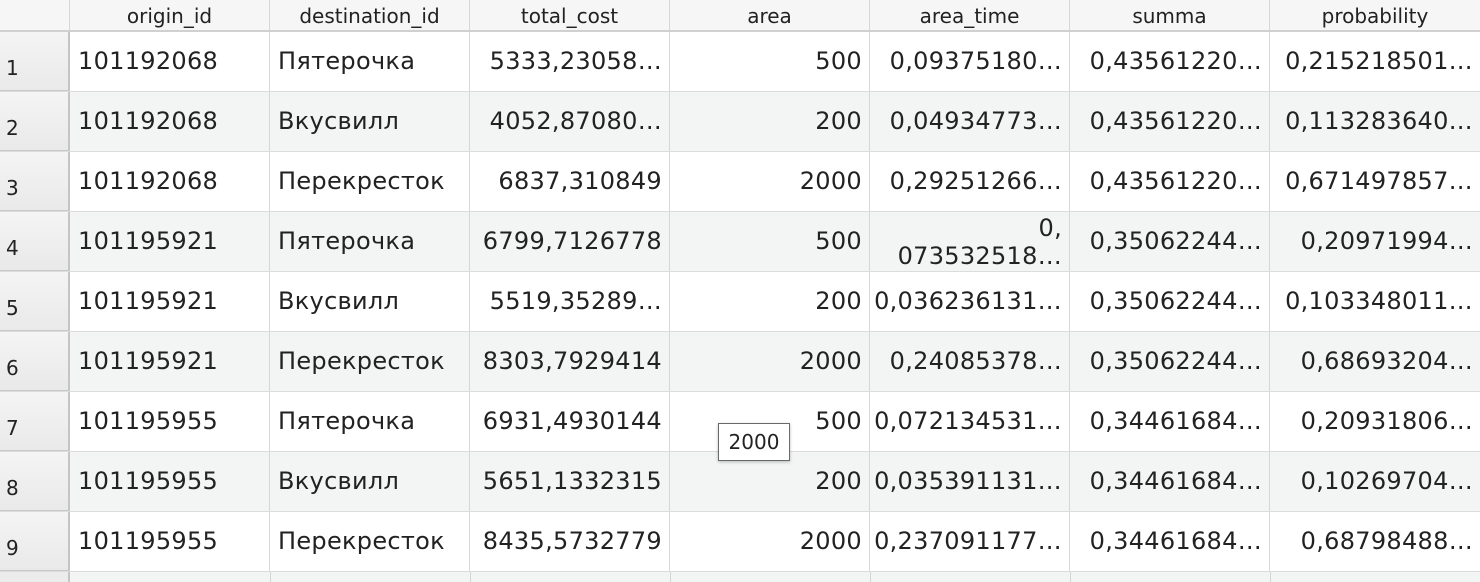  Describe the element at coordinates (35, 61) in the screenshot. I see `row-header: 1` at that location.